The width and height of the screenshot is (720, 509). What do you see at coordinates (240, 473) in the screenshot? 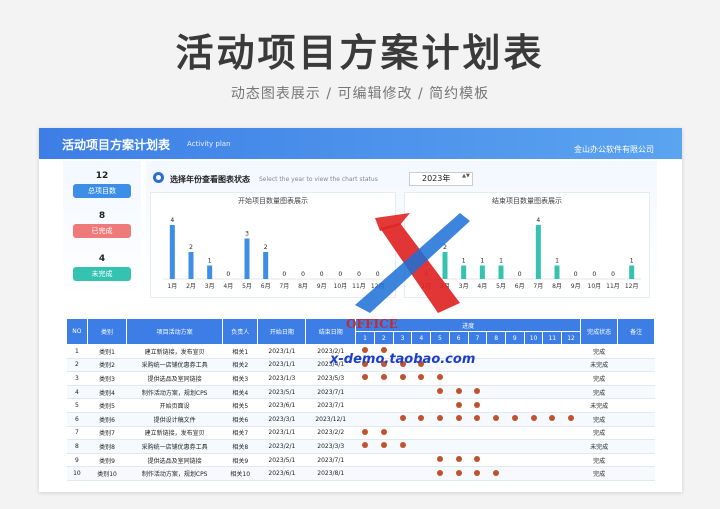
I see `cell-owner: 相关10` at bounding box center [240, 473].